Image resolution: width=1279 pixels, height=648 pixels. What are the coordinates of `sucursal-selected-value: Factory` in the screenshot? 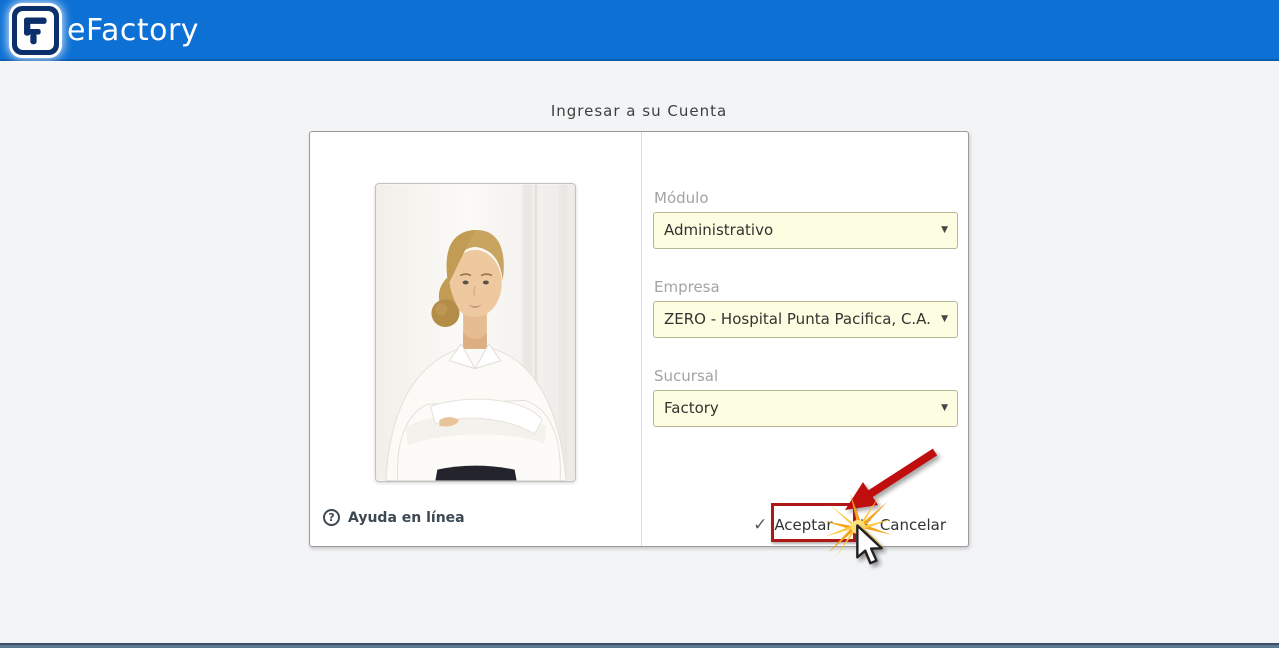 It's located at (691, 408).